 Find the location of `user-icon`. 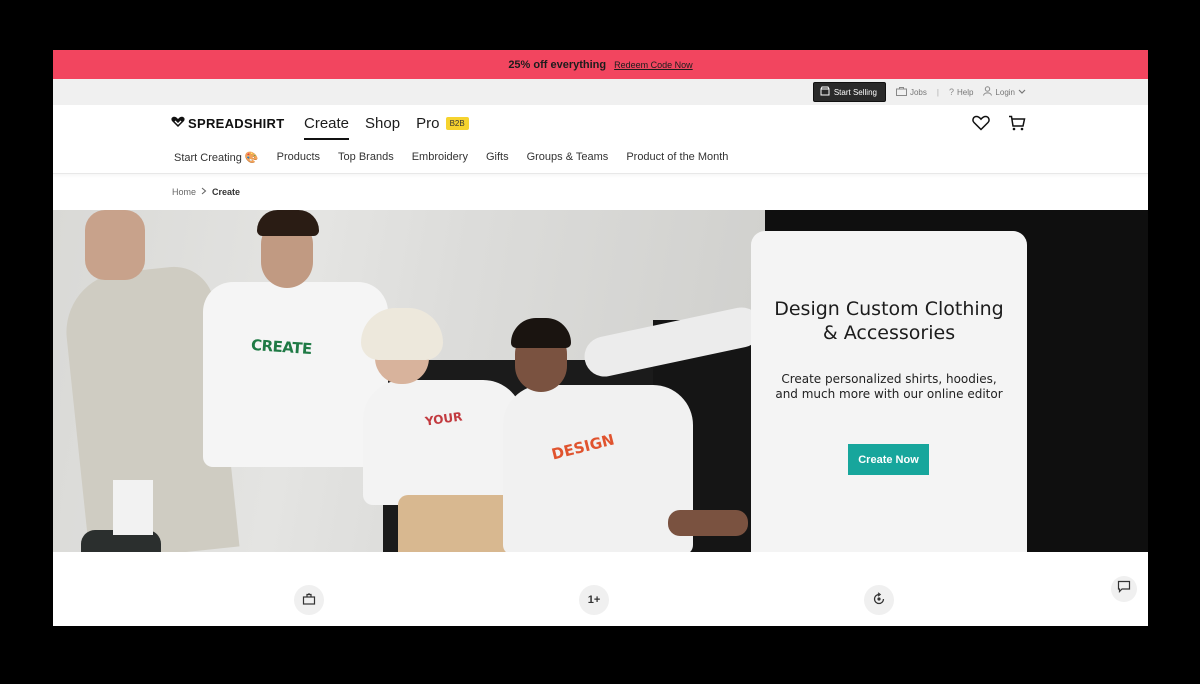

user-icon is located at coordinates (988, 92).